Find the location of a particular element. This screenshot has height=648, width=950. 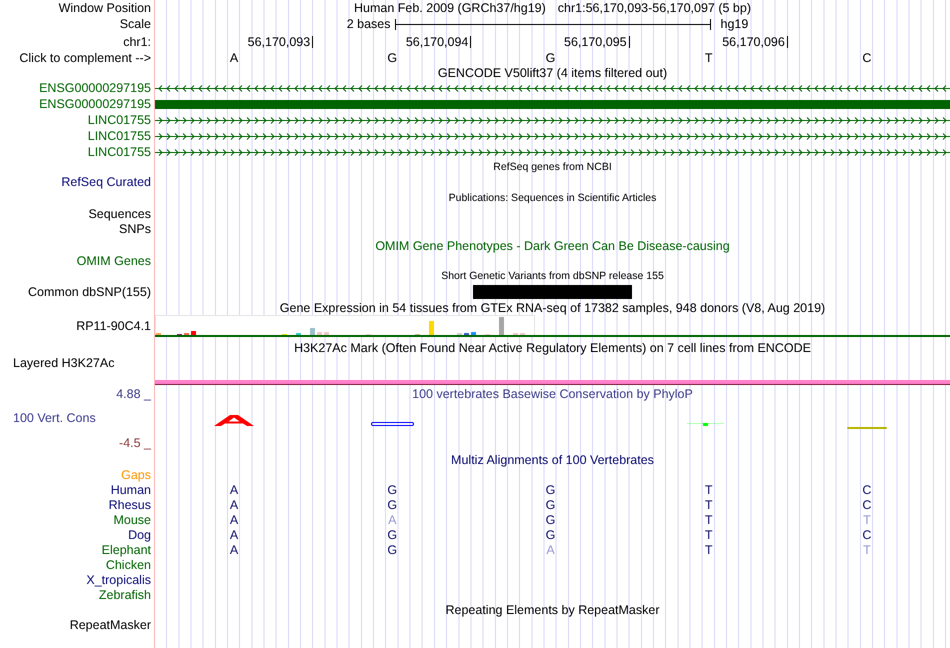

variant-bar is located at coordinates (552, 292).